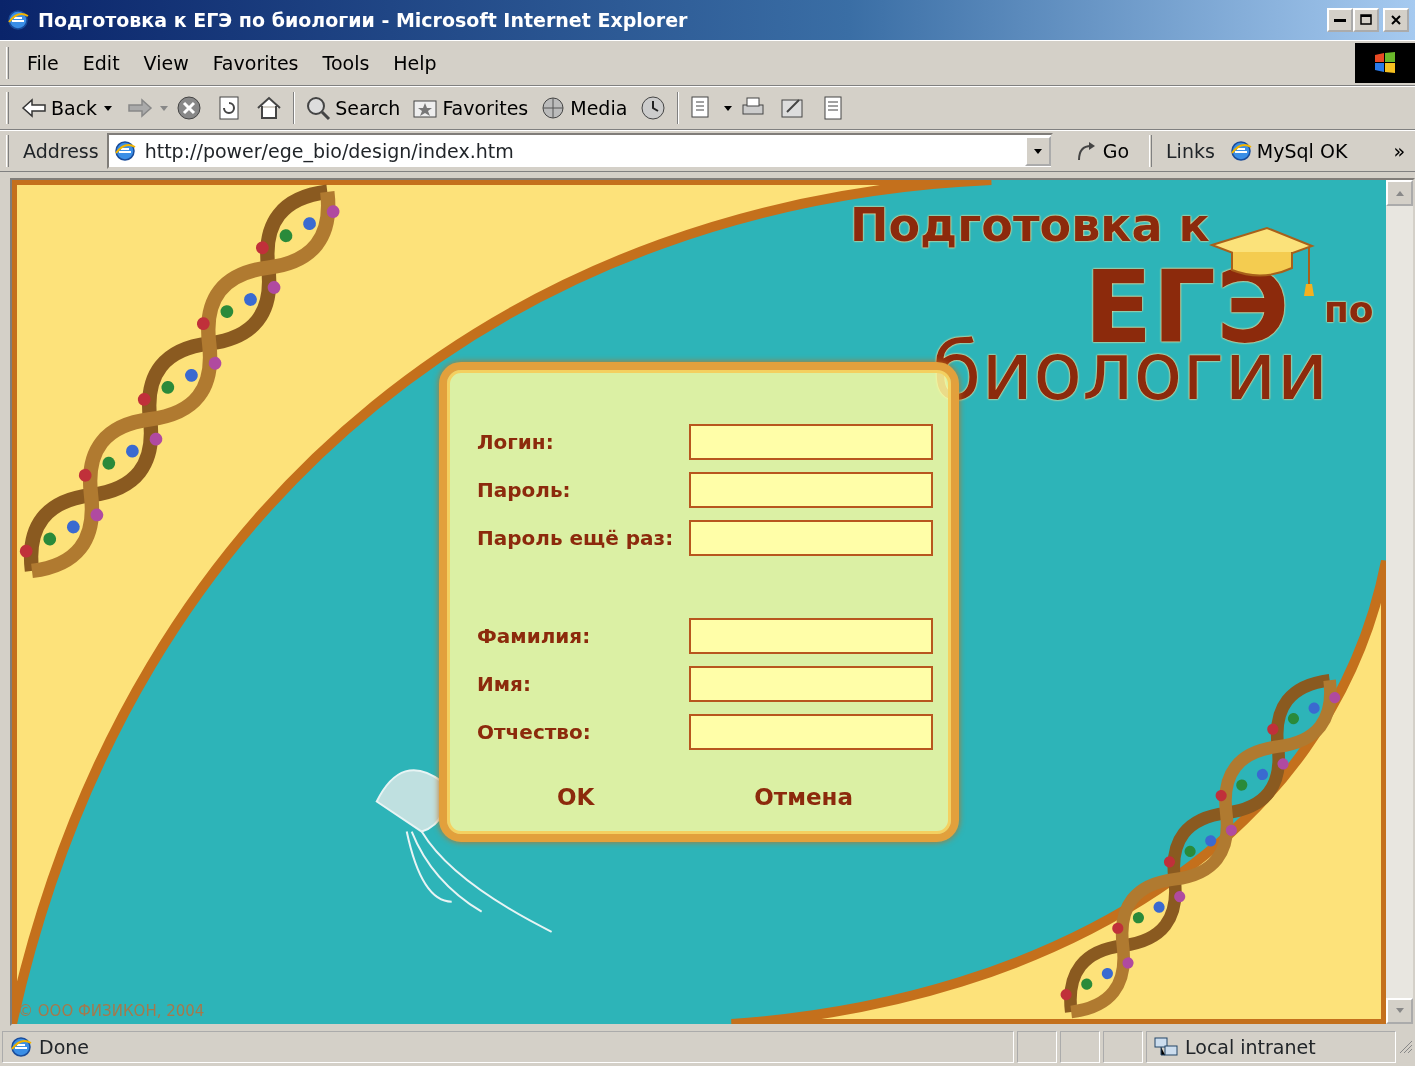  What do you see at coordinates (189, 108) in the screenshot?
I see `stop-icon` at bounding box center [189, 108].